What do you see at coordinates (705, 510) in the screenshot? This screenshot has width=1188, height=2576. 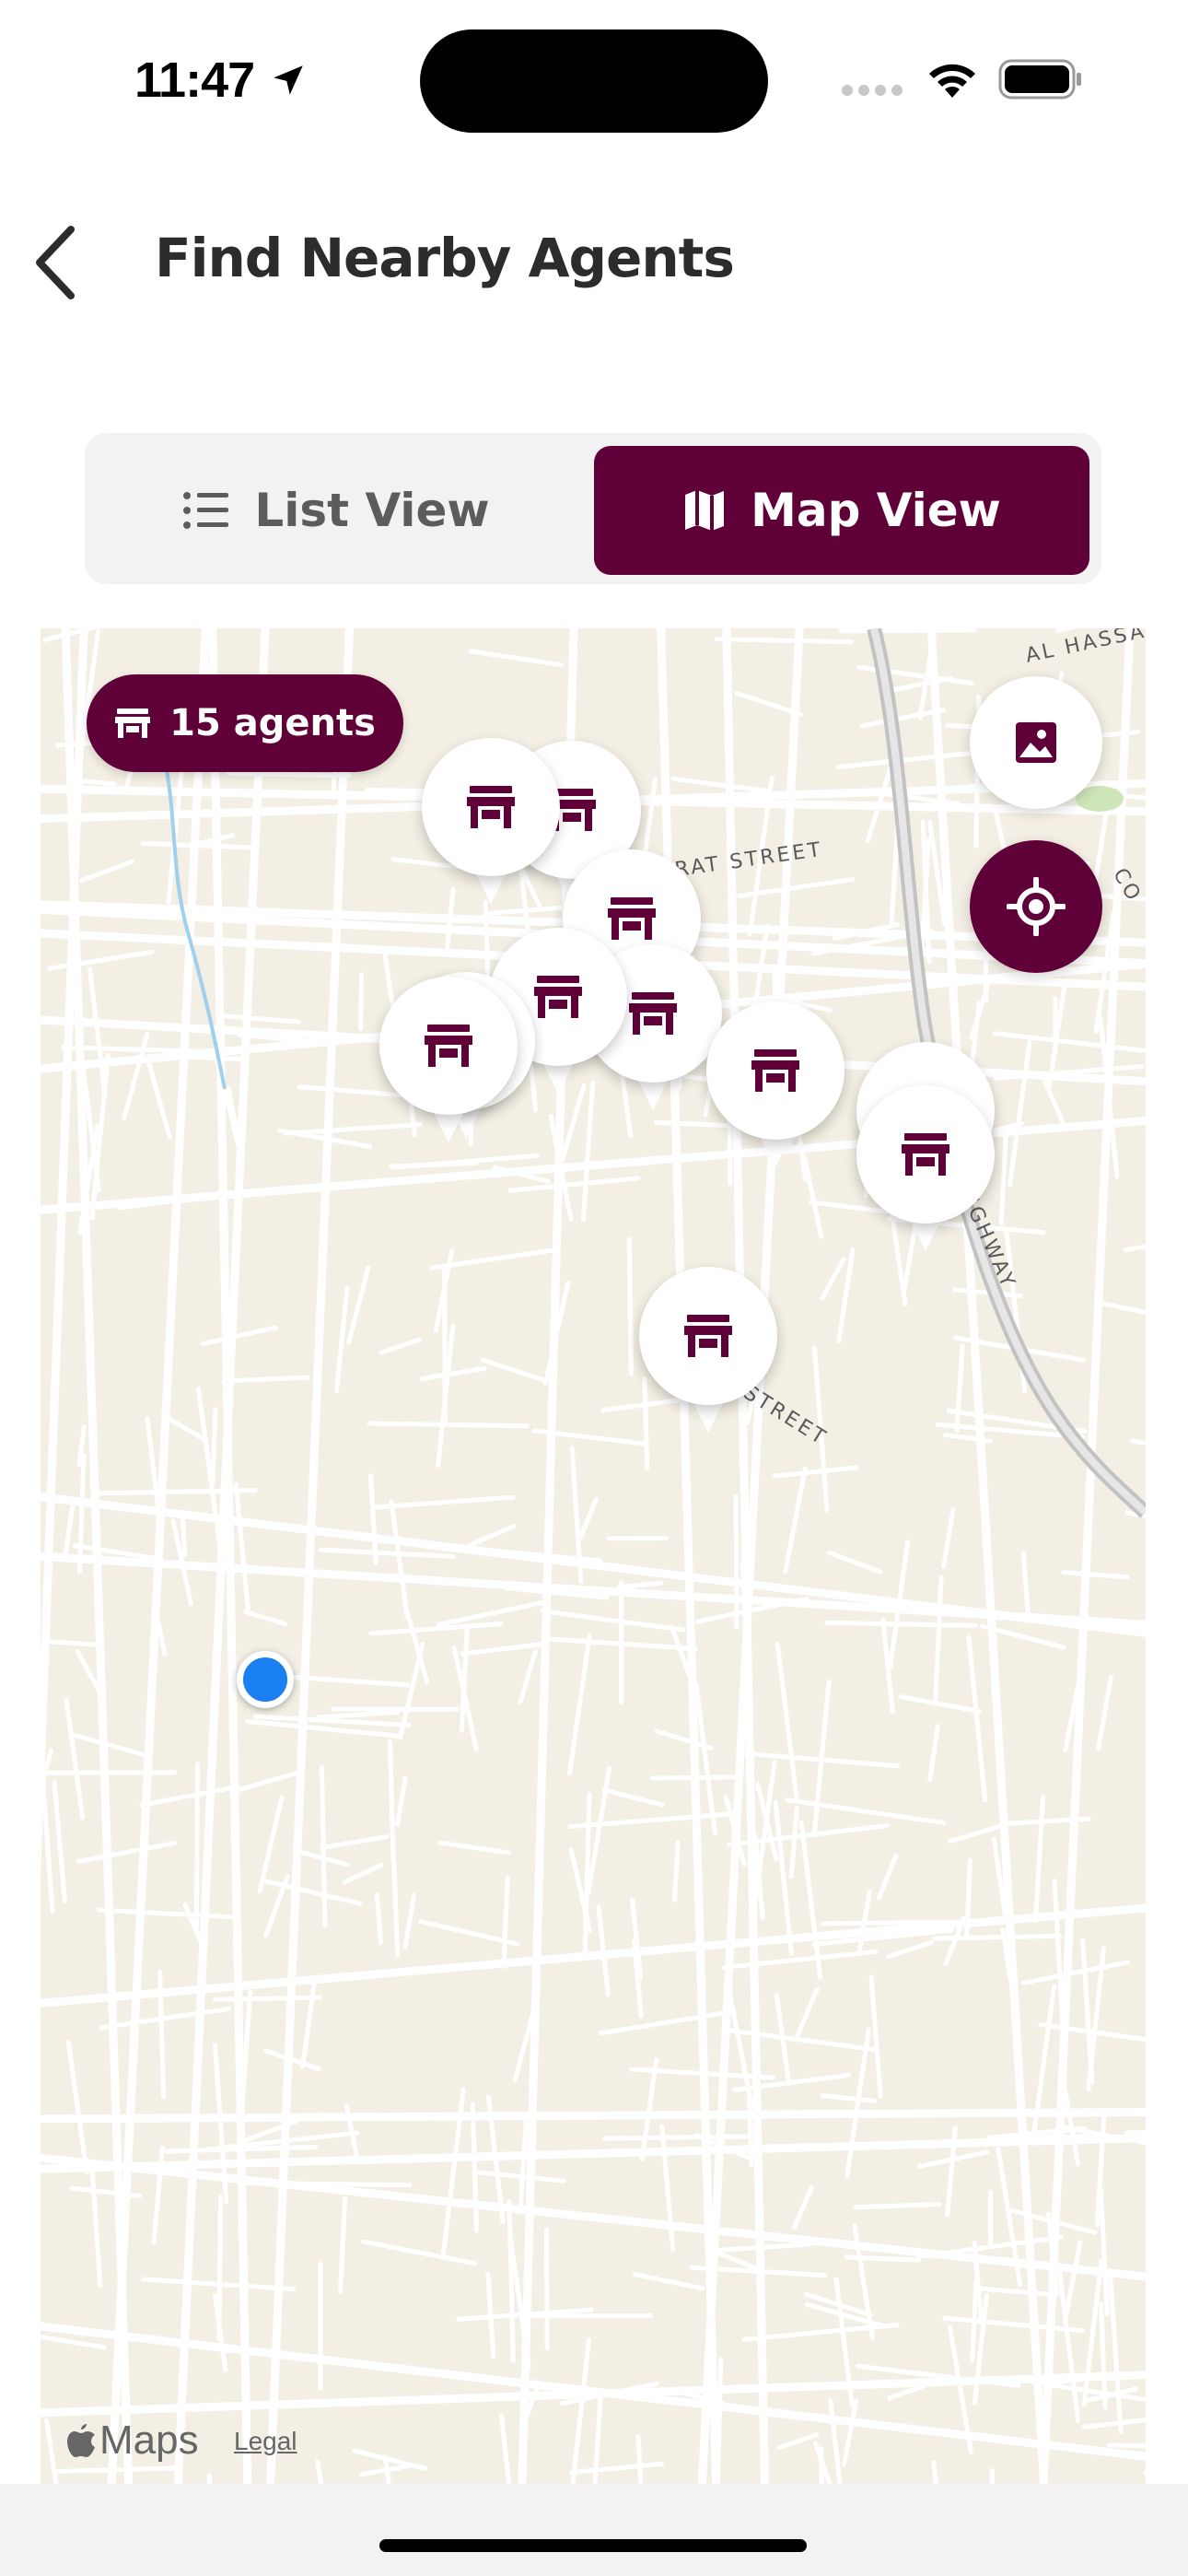 I see `map-icon` at bounding box center [705, 510].